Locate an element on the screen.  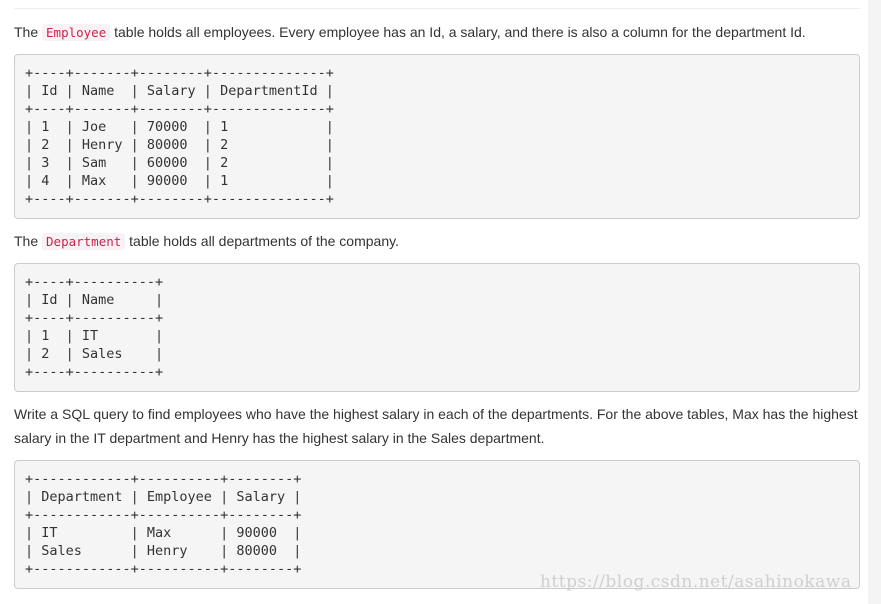
scrollbar-track is located at coordinates (874, 302).